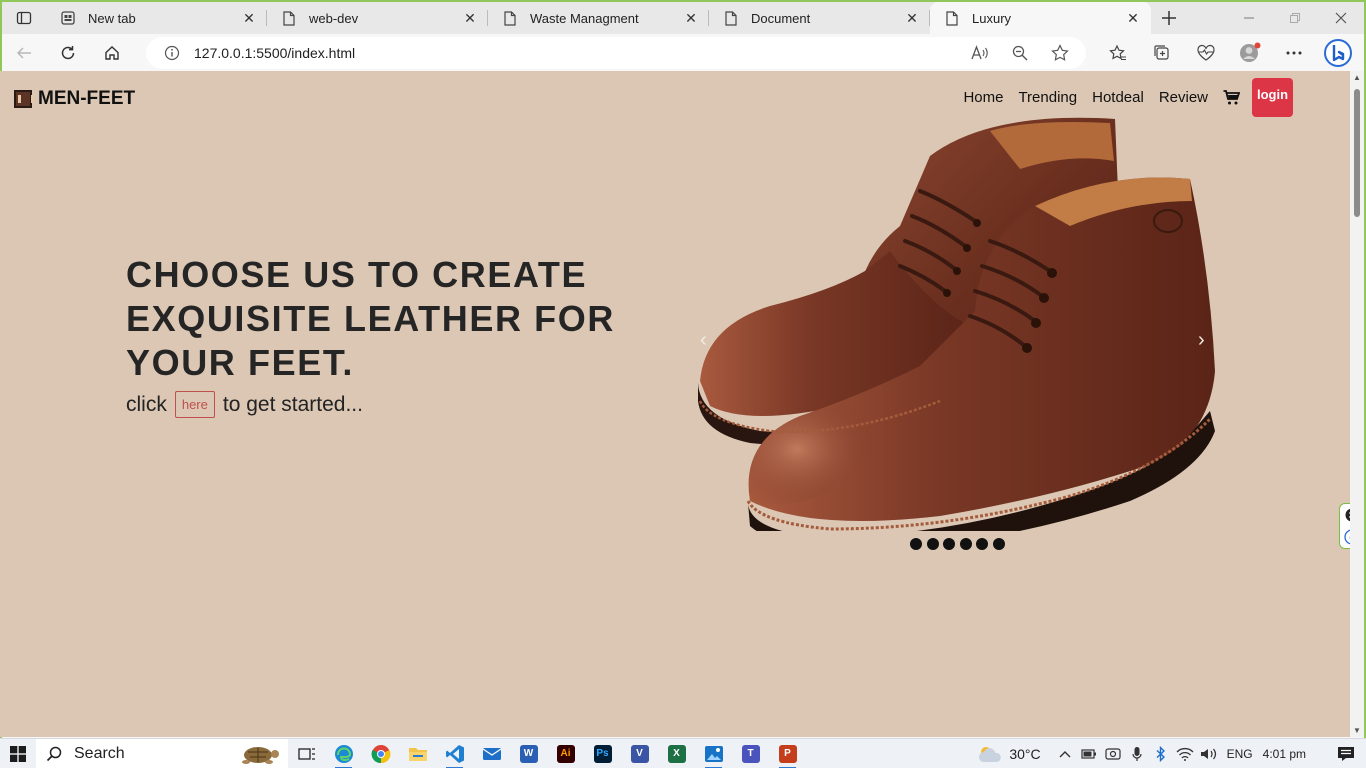 This screenshot has height=768, width=1366. Describe the element at coordinates (156, 18) in the screenshot. I see `tab-new-tab: New tab ✕` at that location.